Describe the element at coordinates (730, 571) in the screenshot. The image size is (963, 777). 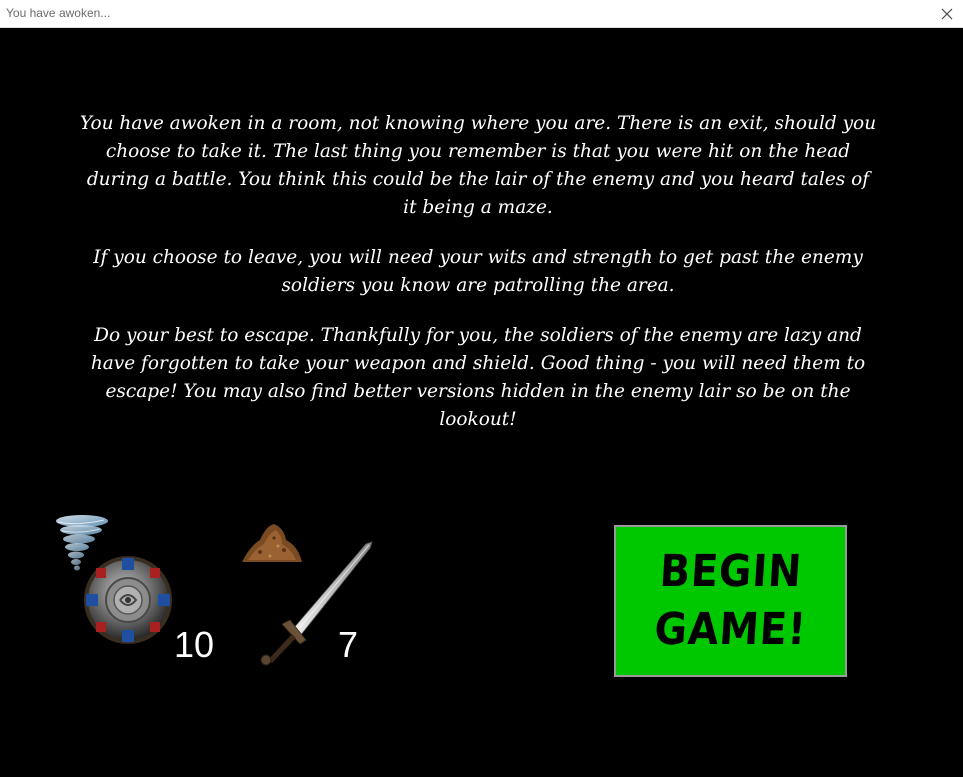
I see `begin-game-label-line-1: BEGIN` at that location.